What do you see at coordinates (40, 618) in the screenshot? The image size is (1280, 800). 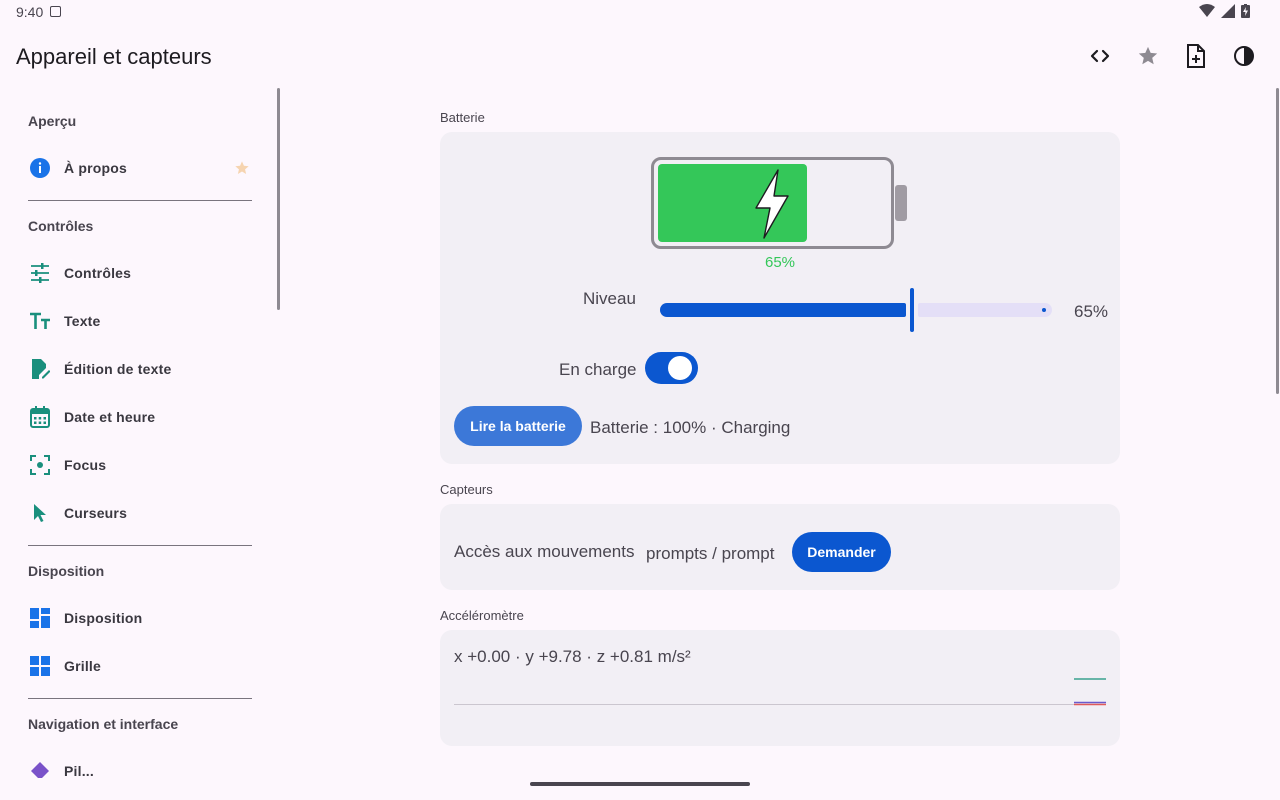 I see `dashboard-icon` at bounding box center [40, 618].